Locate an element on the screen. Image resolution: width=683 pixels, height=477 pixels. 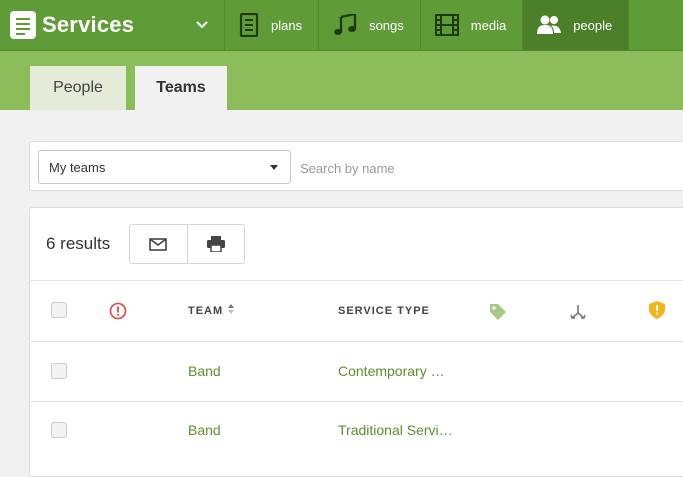
email-button is located at coordinates (158, 244).